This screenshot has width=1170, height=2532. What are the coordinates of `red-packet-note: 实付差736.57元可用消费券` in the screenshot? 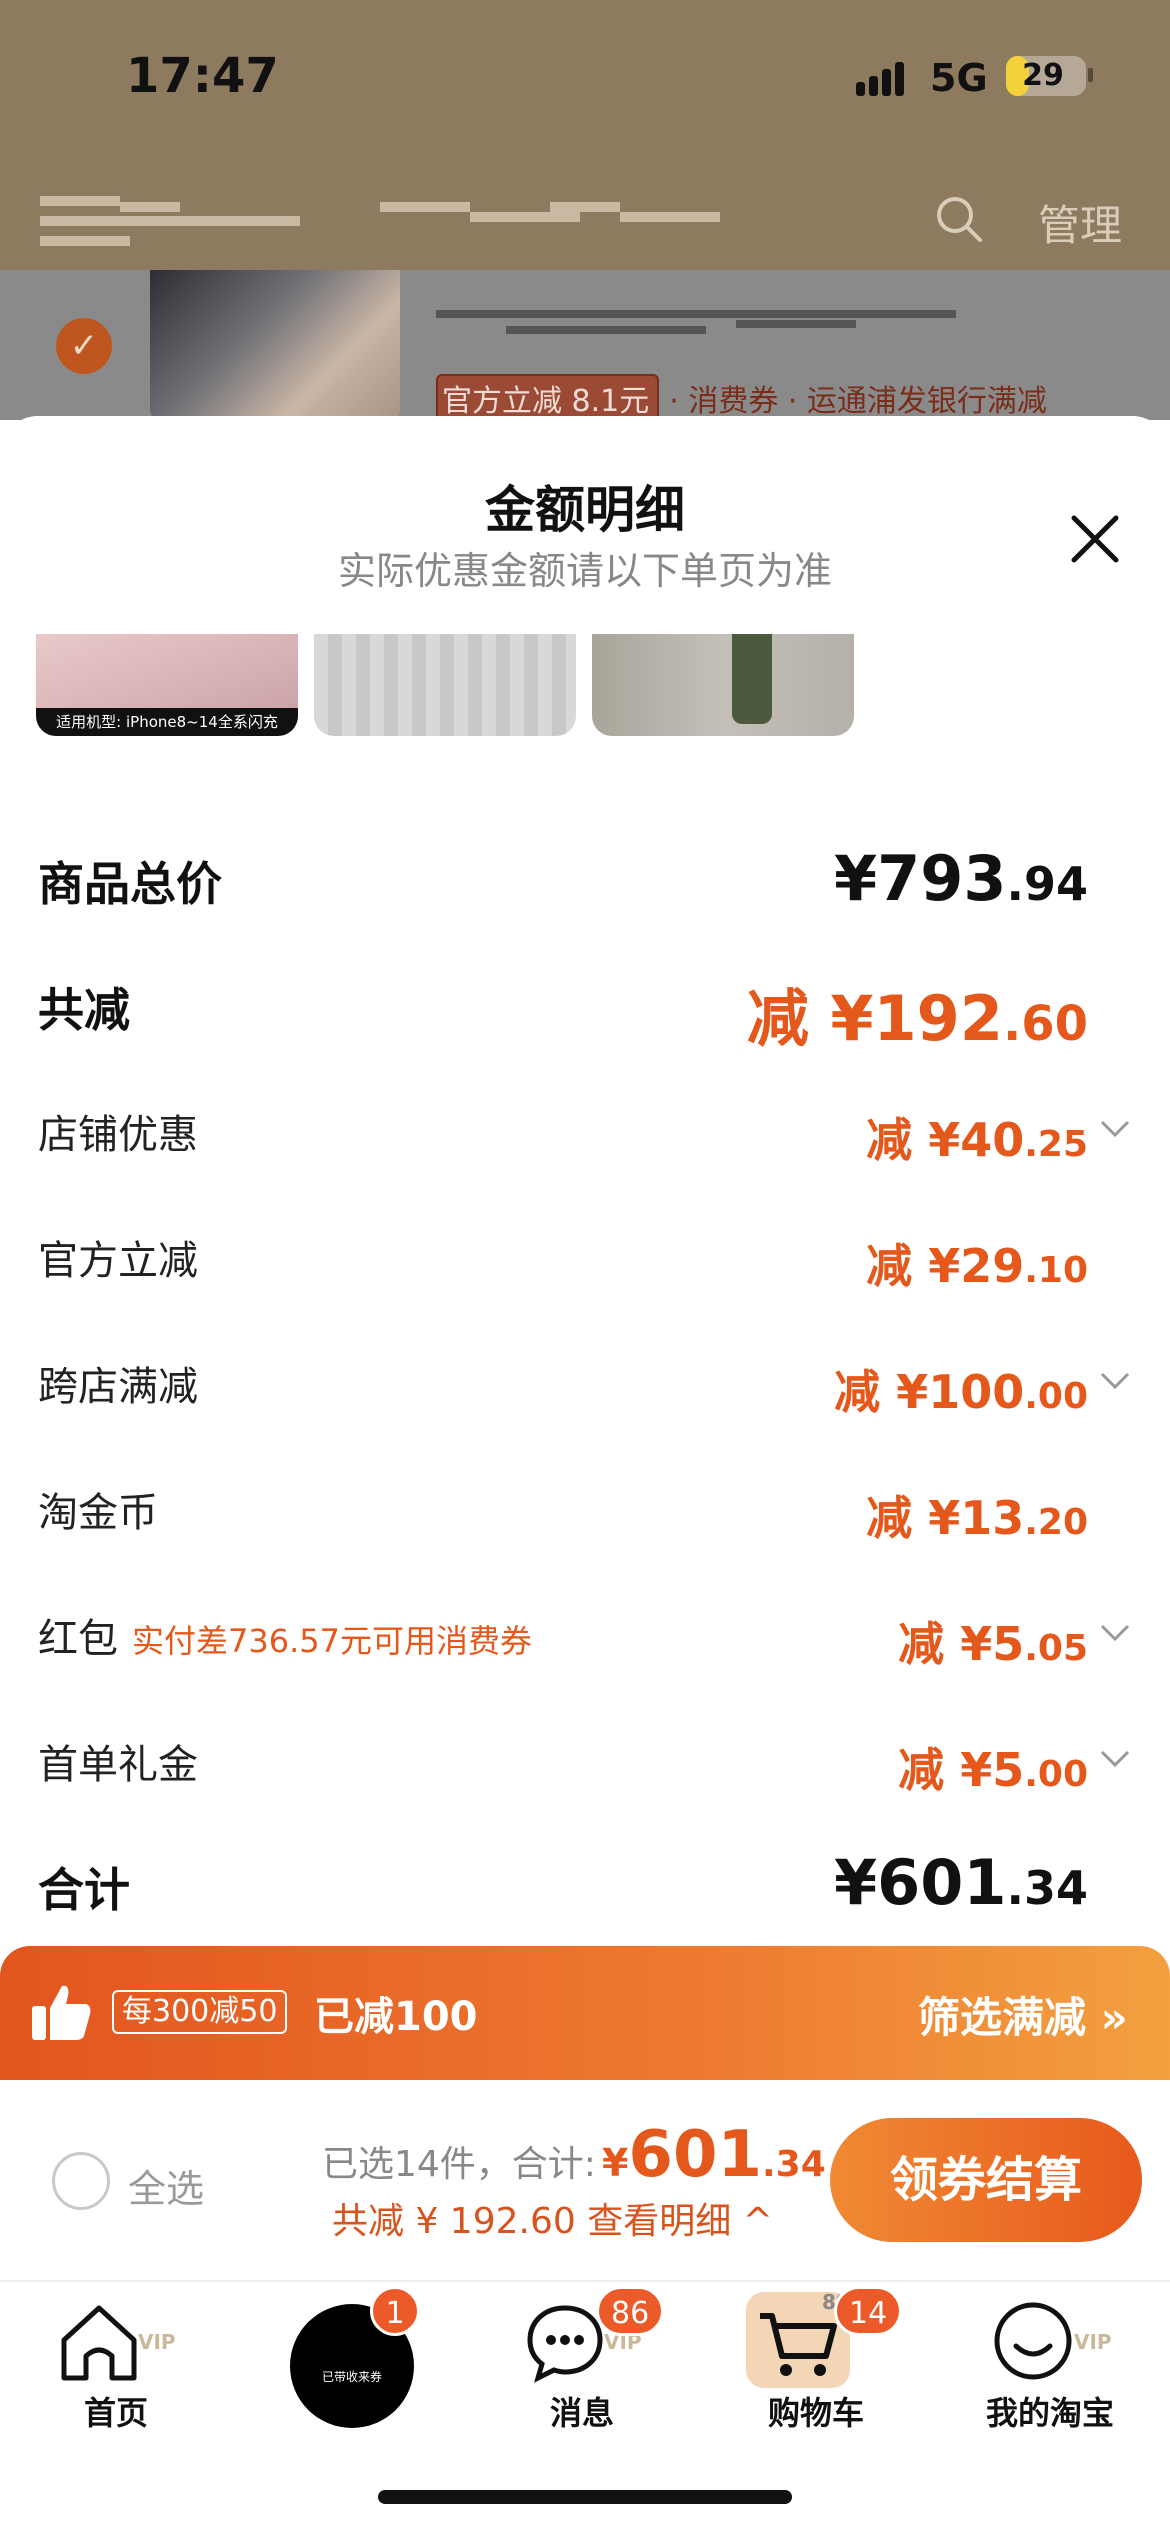 It's located at (332, 1641).